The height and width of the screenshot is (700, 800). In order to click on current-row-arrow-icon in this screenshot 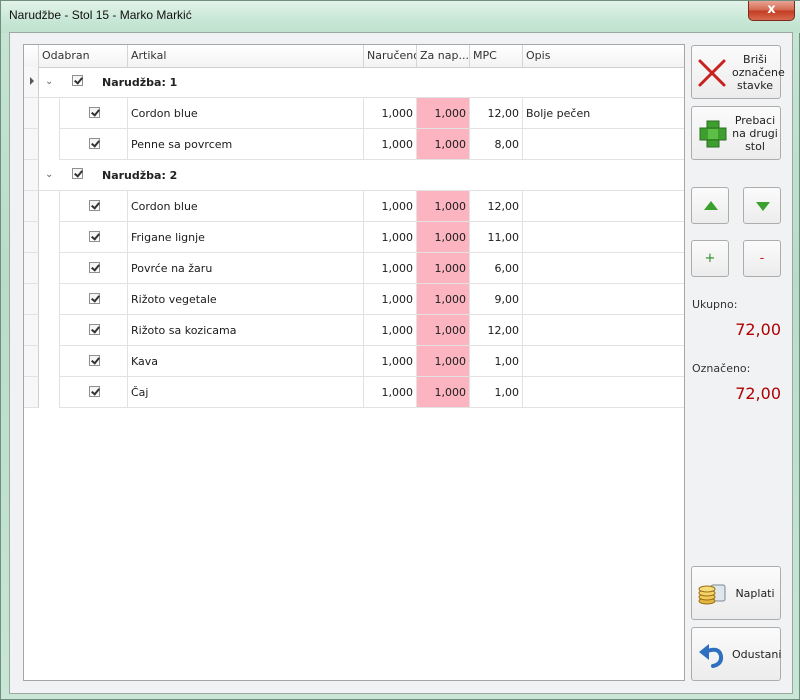, I will do `click(32, 81)`.